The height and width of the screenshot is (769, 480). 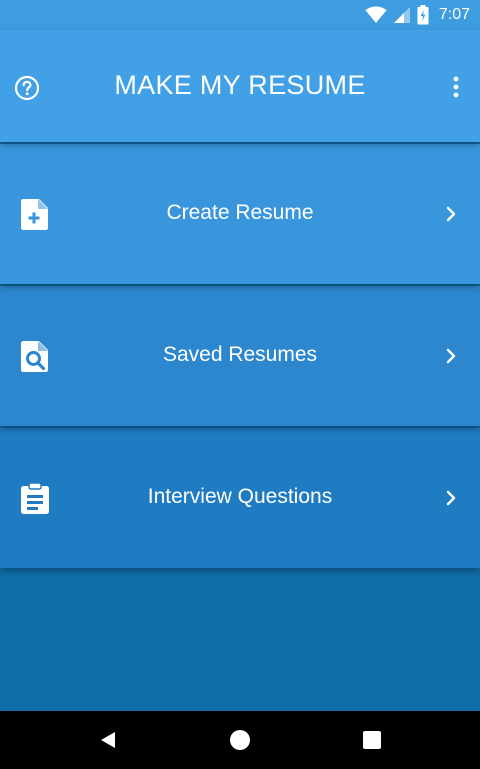 I want to click on menu-item-label: Create Resume, so click(x=240, y=212).